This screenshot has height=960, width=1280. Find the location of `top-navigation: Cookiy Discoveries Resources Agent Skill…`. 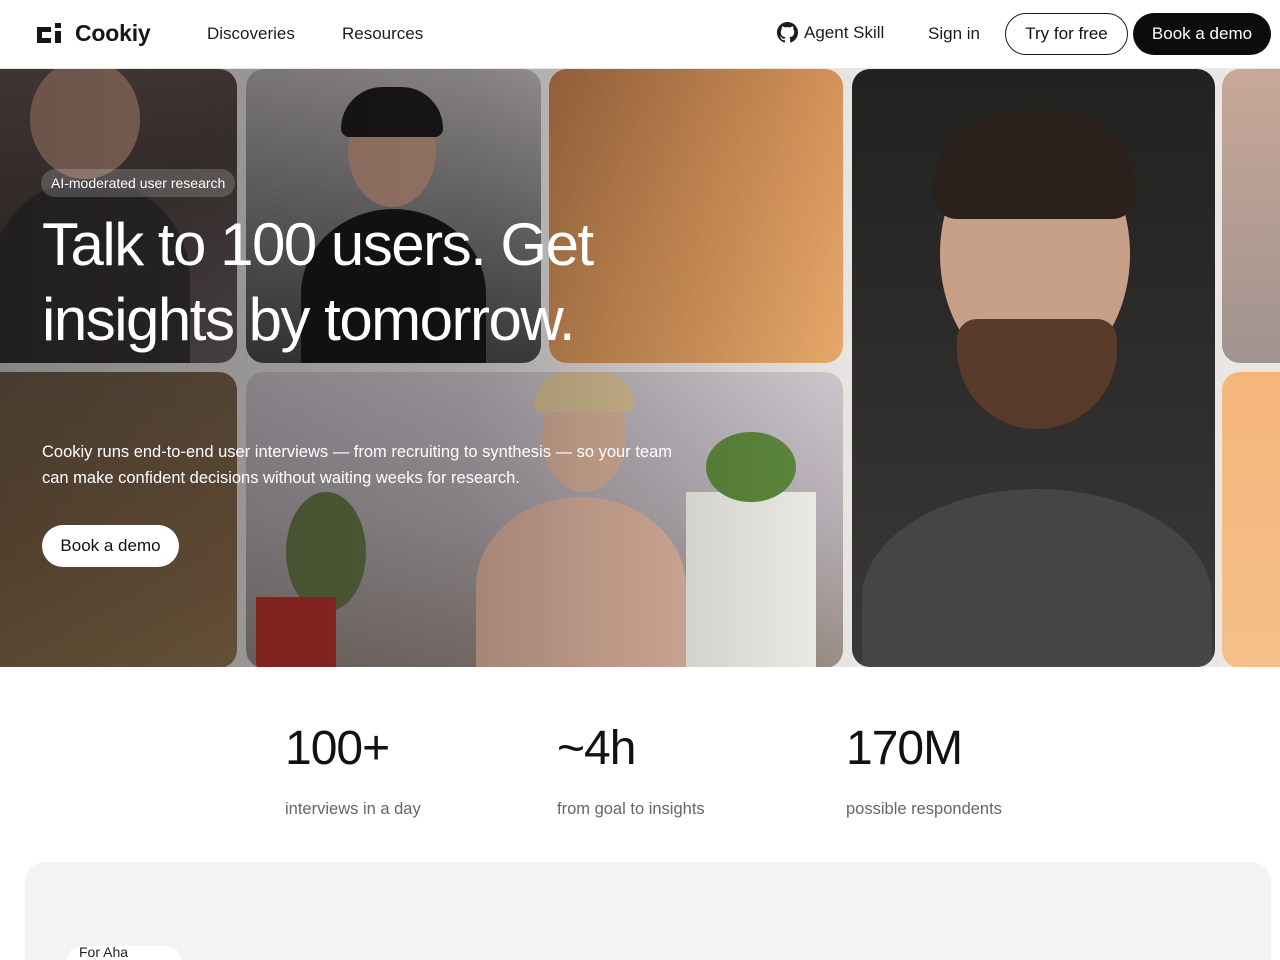

top-navigation: Cookiy Discoveries Resources Agent Skill… is located at coordinates (640, 34).